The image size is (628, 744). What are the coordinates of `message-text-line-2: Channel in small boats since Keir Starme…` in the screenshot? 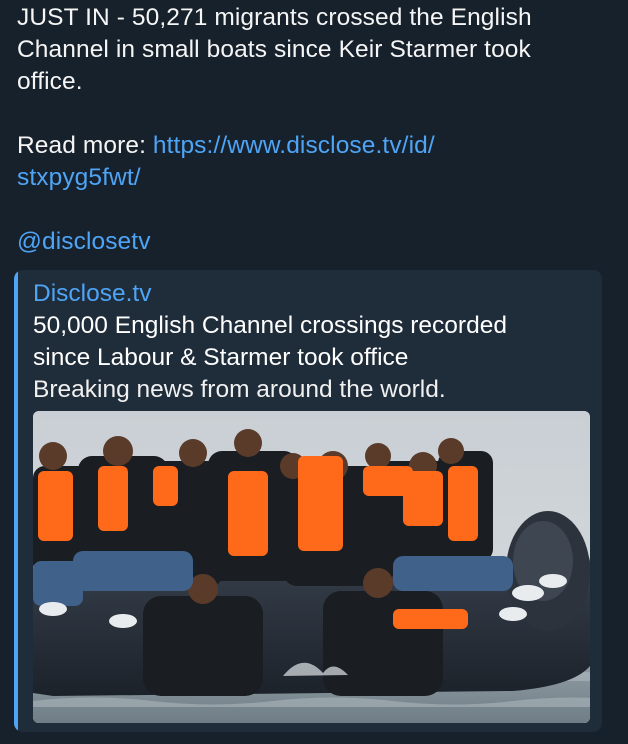 It's located at (274, 49).